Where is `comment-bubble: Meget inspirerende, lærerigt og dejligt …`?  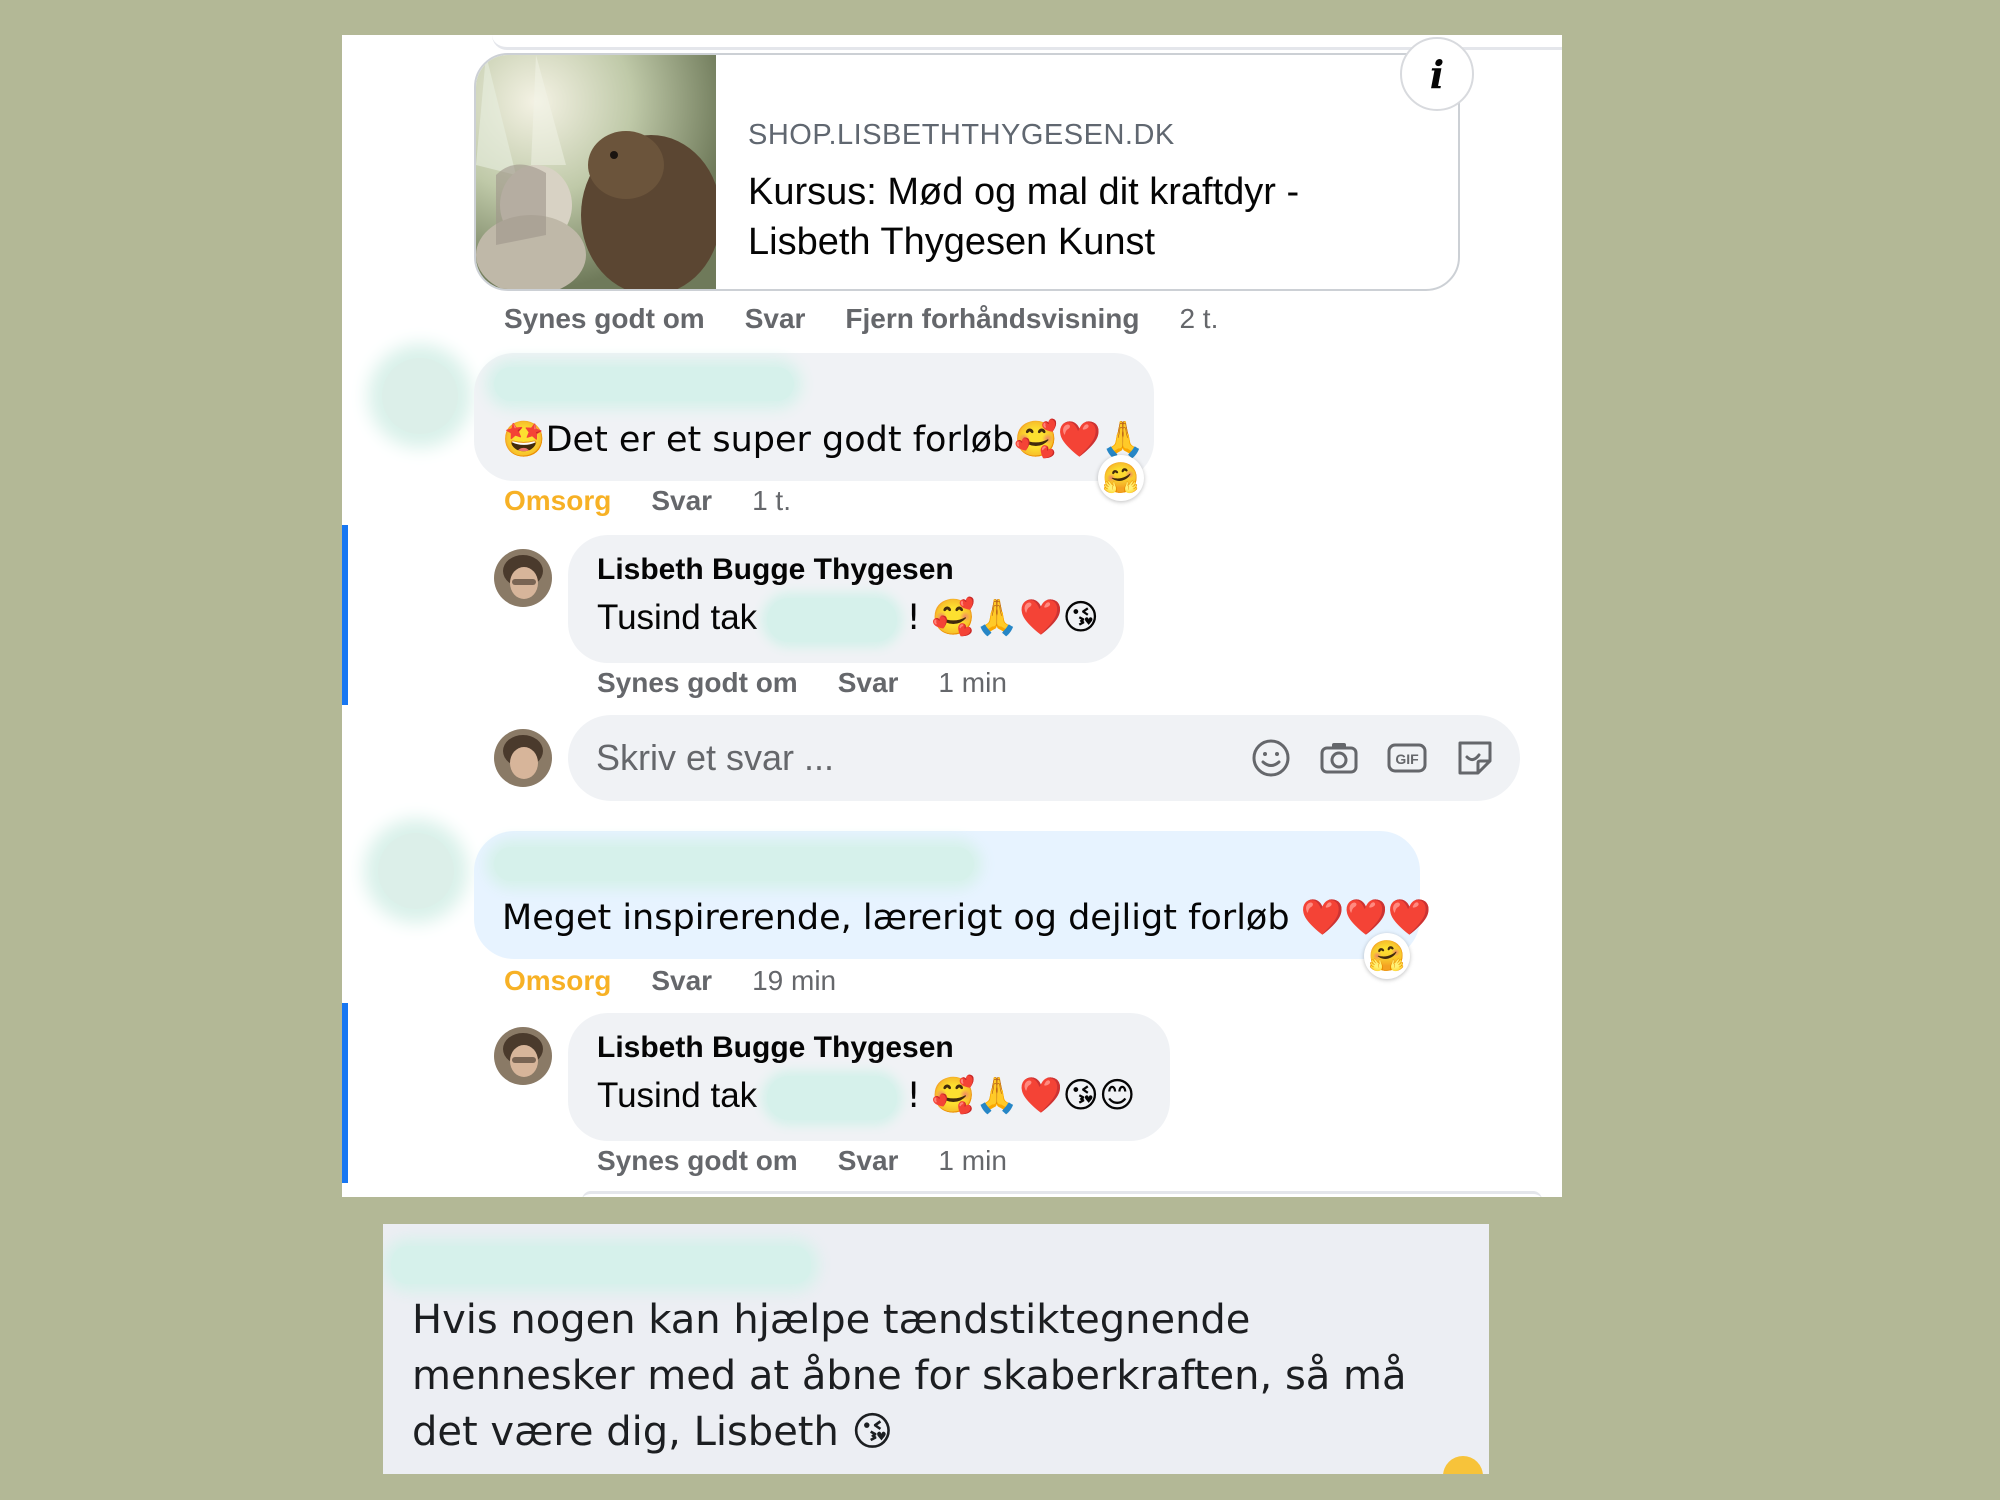
comment-bubble: Meget inspirerende, lærerigt og dejligt … is located at coordinates (952, 895).